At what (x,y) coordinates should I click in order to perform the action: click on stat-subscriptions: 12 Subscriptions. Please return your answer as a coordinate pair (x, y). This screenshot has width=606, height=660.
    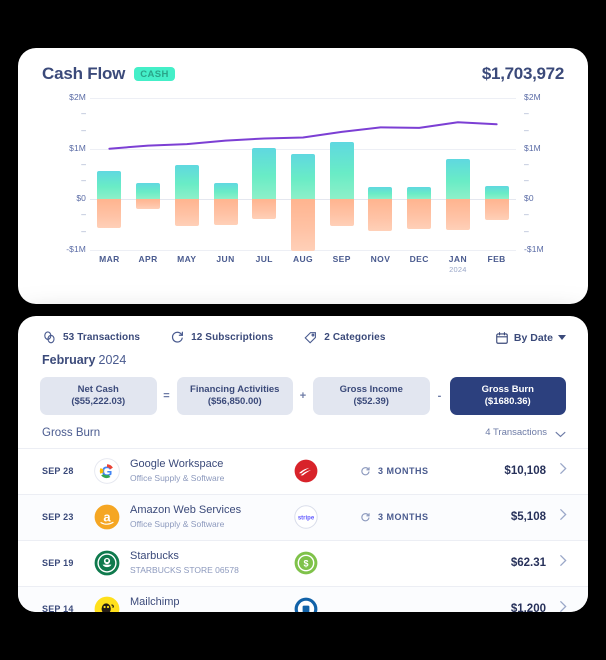
    Looking at the image, I should click on (221, 337).